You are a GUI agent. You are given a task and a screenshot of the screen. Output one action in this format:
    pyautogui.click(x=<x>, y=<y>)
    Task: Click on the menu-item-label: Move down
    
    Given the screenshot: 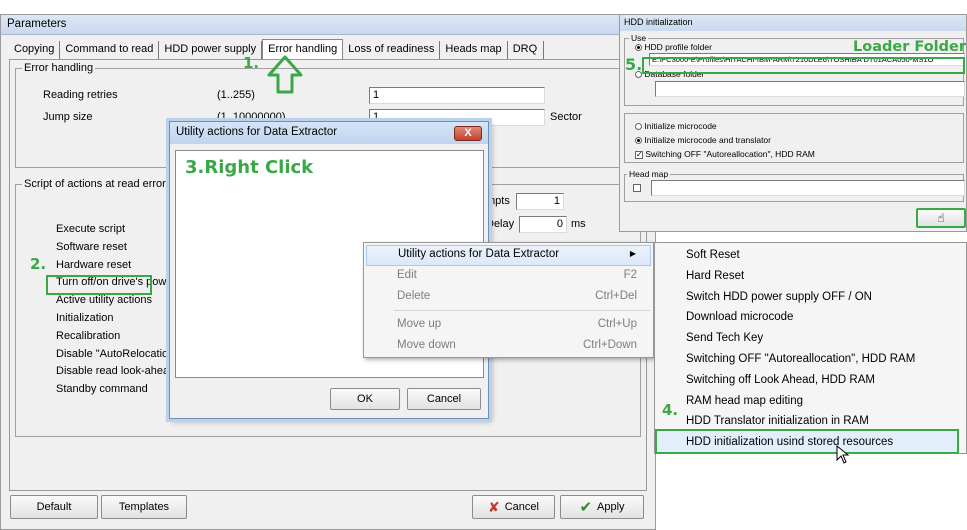 What is the action you would take?
    pyautogui.click(x=426, y=345)
    